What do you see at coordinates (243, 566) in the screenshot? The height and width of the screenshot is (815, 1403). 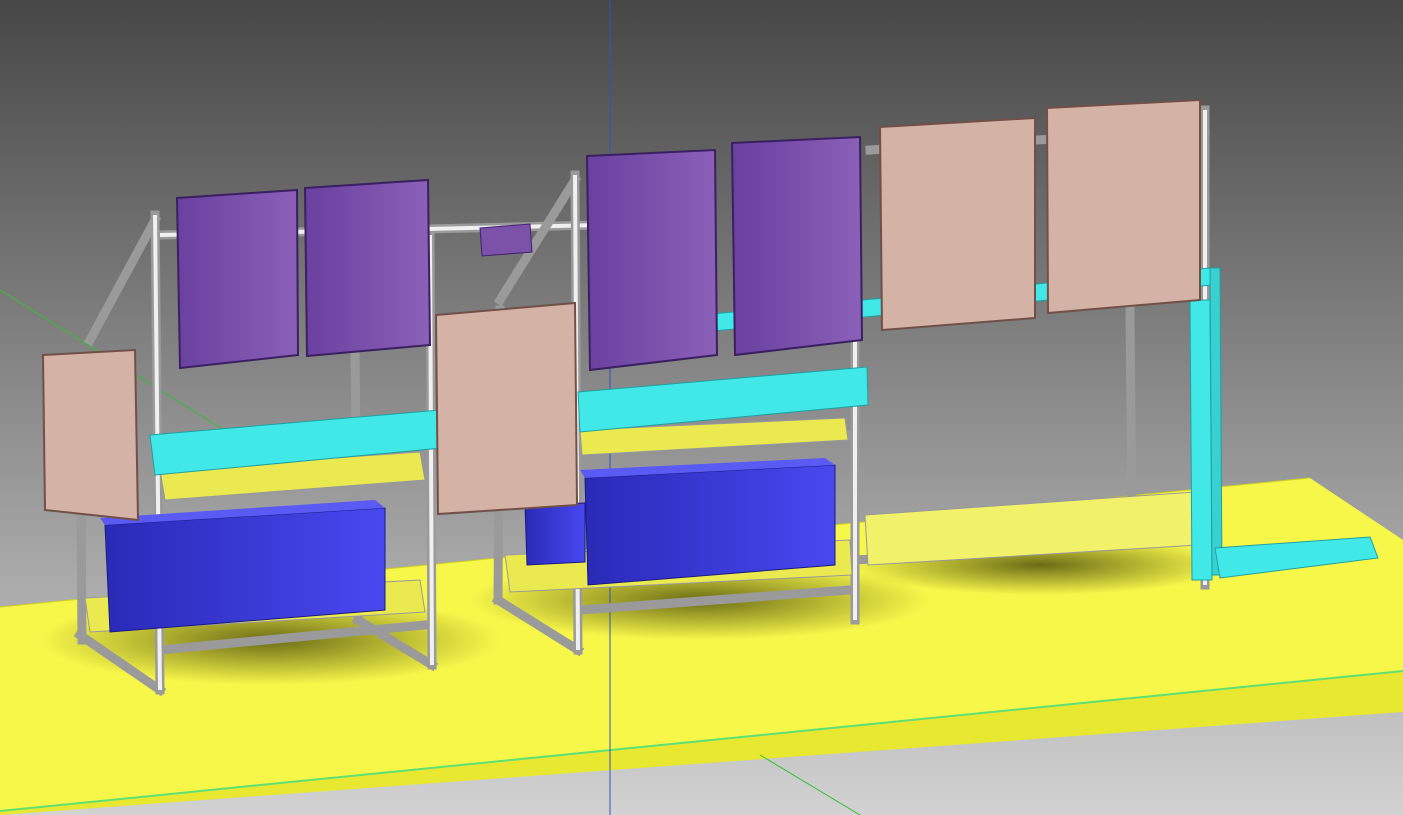 I see `battery-bank-left` at bounding box center [243, 566].